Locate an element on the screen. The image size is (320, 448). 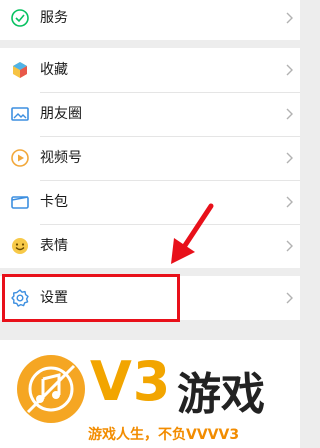
smiley-icon is located at coordinates (20, 246).